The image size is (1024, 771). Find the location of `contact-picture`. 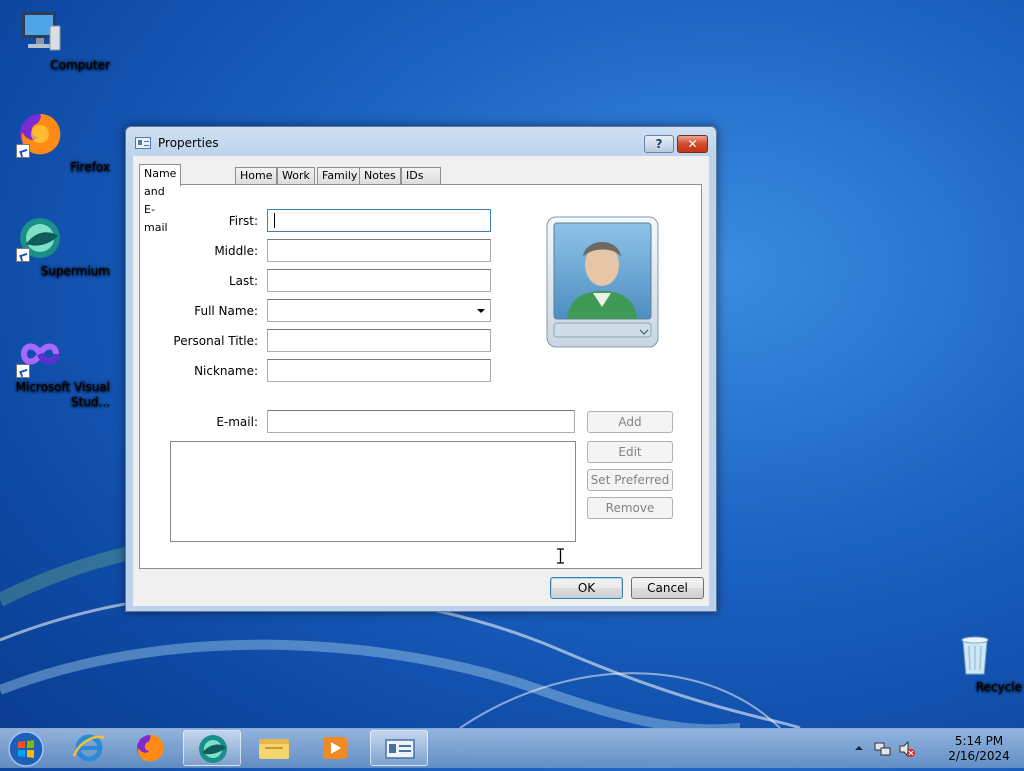

contact-picture is located at coordinates (602, 282).